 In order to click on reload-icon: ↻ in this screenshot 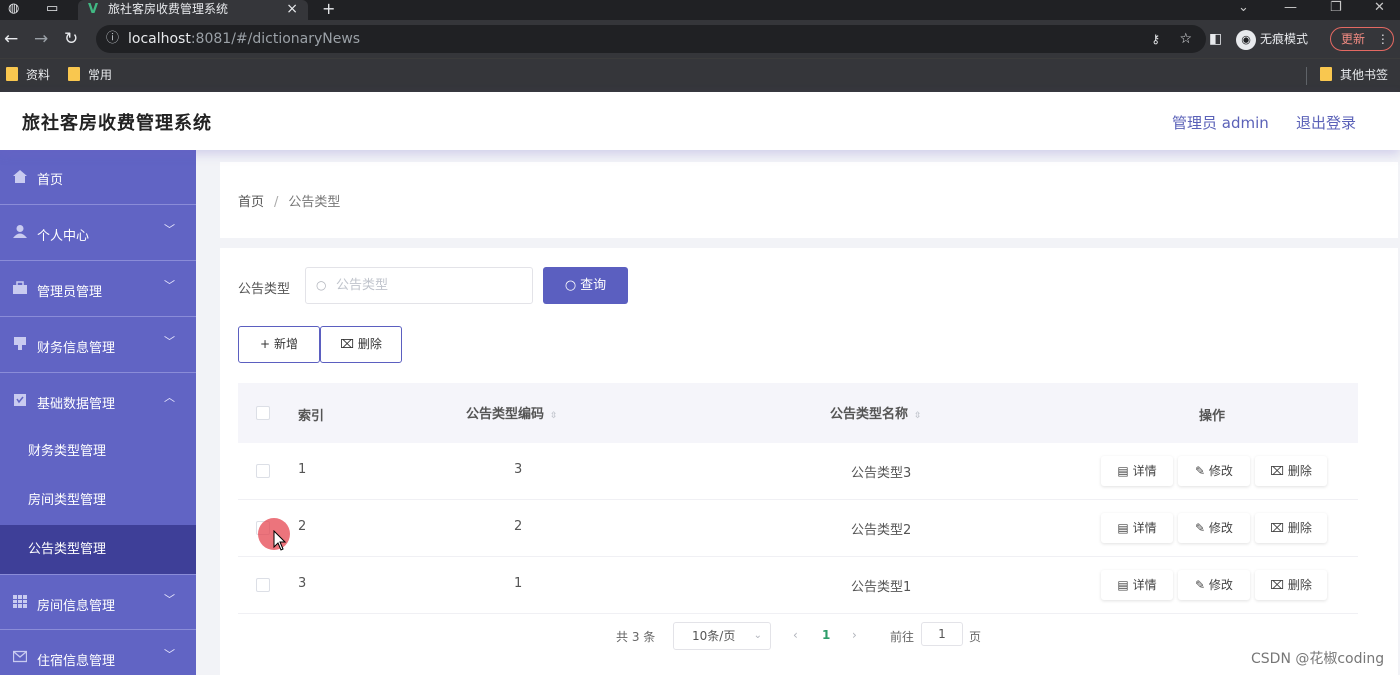, I will do `click(71, 39)`.